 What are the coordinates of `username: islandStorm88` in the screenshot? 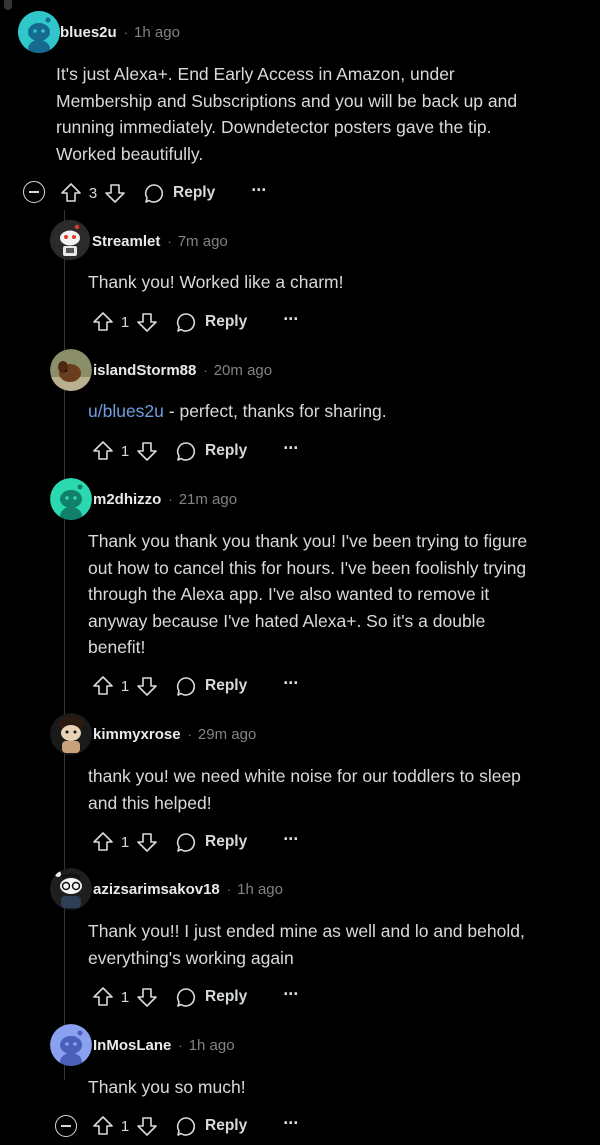 It's located at (144, 370).